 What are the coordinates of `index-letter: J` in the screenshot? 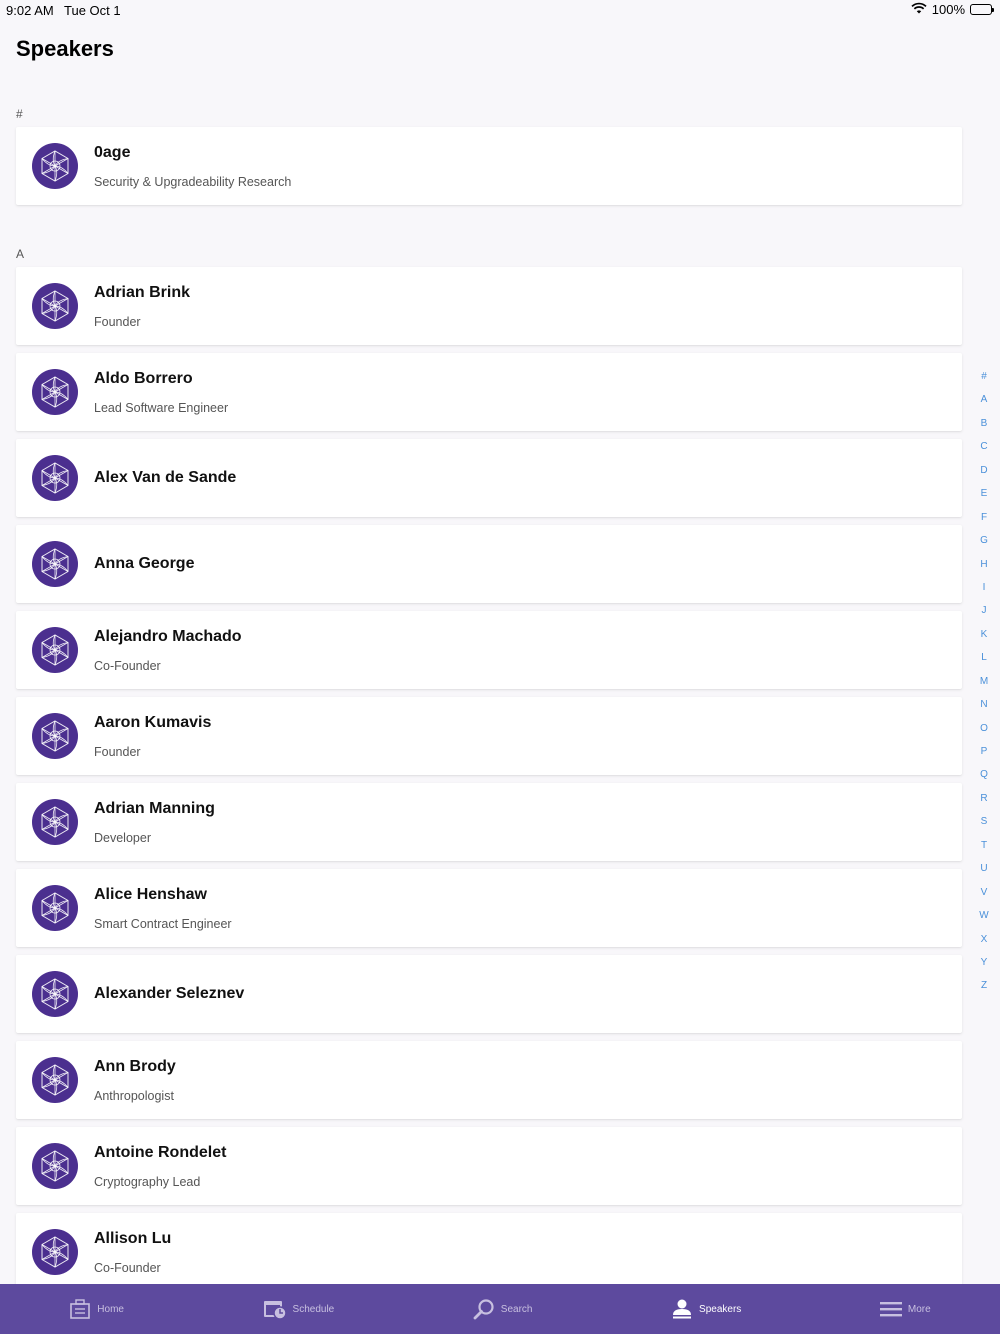 It's located at (984, 614).